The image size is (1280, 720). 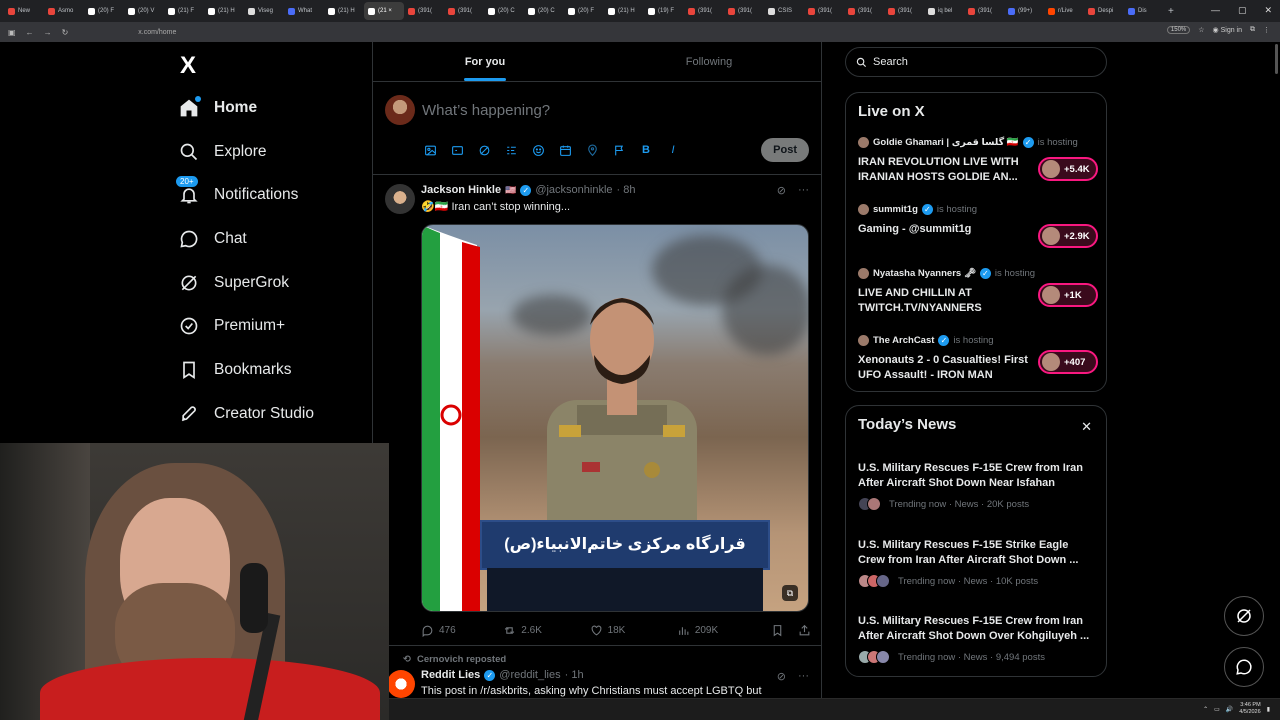 What do you see at coordinates (1276, 59) in the screenshot?
I see `page-scrollbar` at bounding box center [1276, 59].